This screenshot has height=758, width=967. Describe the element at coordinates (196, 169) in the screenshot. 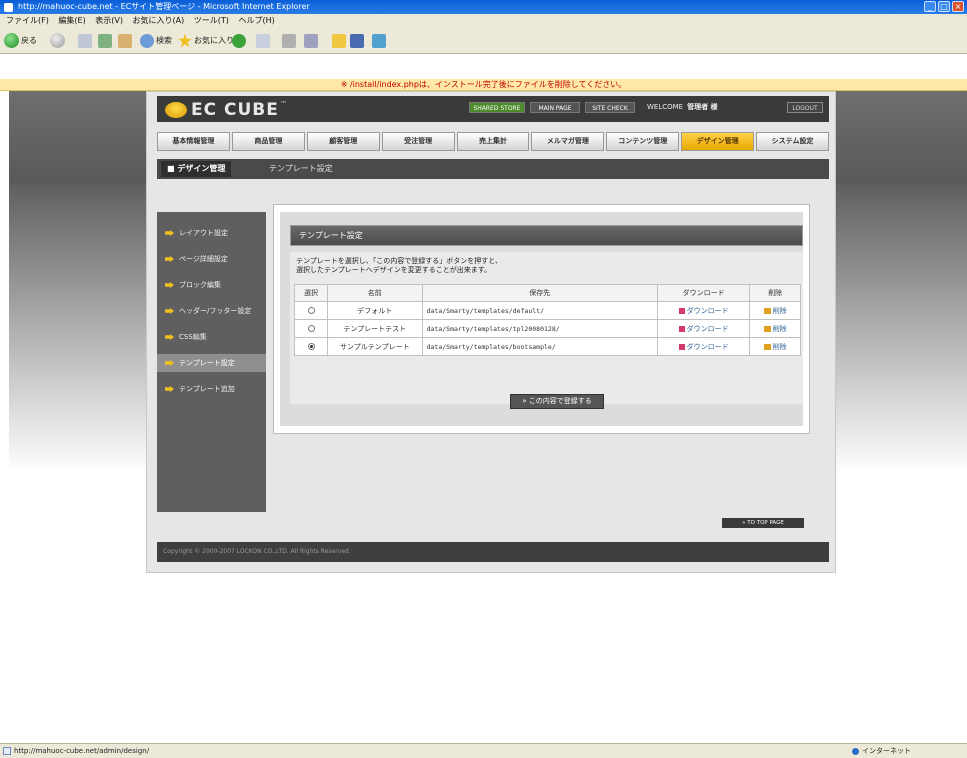

I see `section-title: ■ デザイン管理` at that location.